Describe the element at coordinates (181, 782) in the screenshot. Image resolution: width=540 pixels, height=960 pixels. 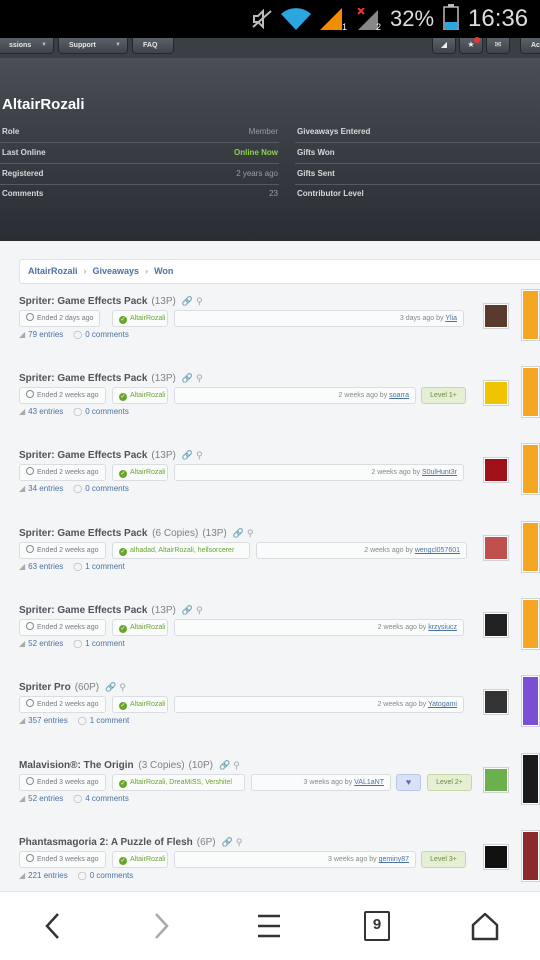
I see `winner-names: AltairRozali, DreaMiSS, Vershitel` at that location.